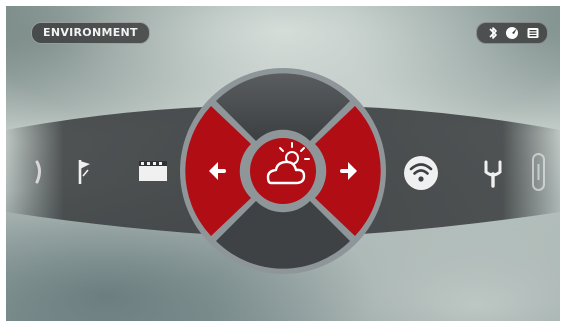 This screenshot has height=323, width=563. What do you see at coordinates (421, 173) in the screenshot?
I see `wifi-icon` at bounding box center [421, 173].